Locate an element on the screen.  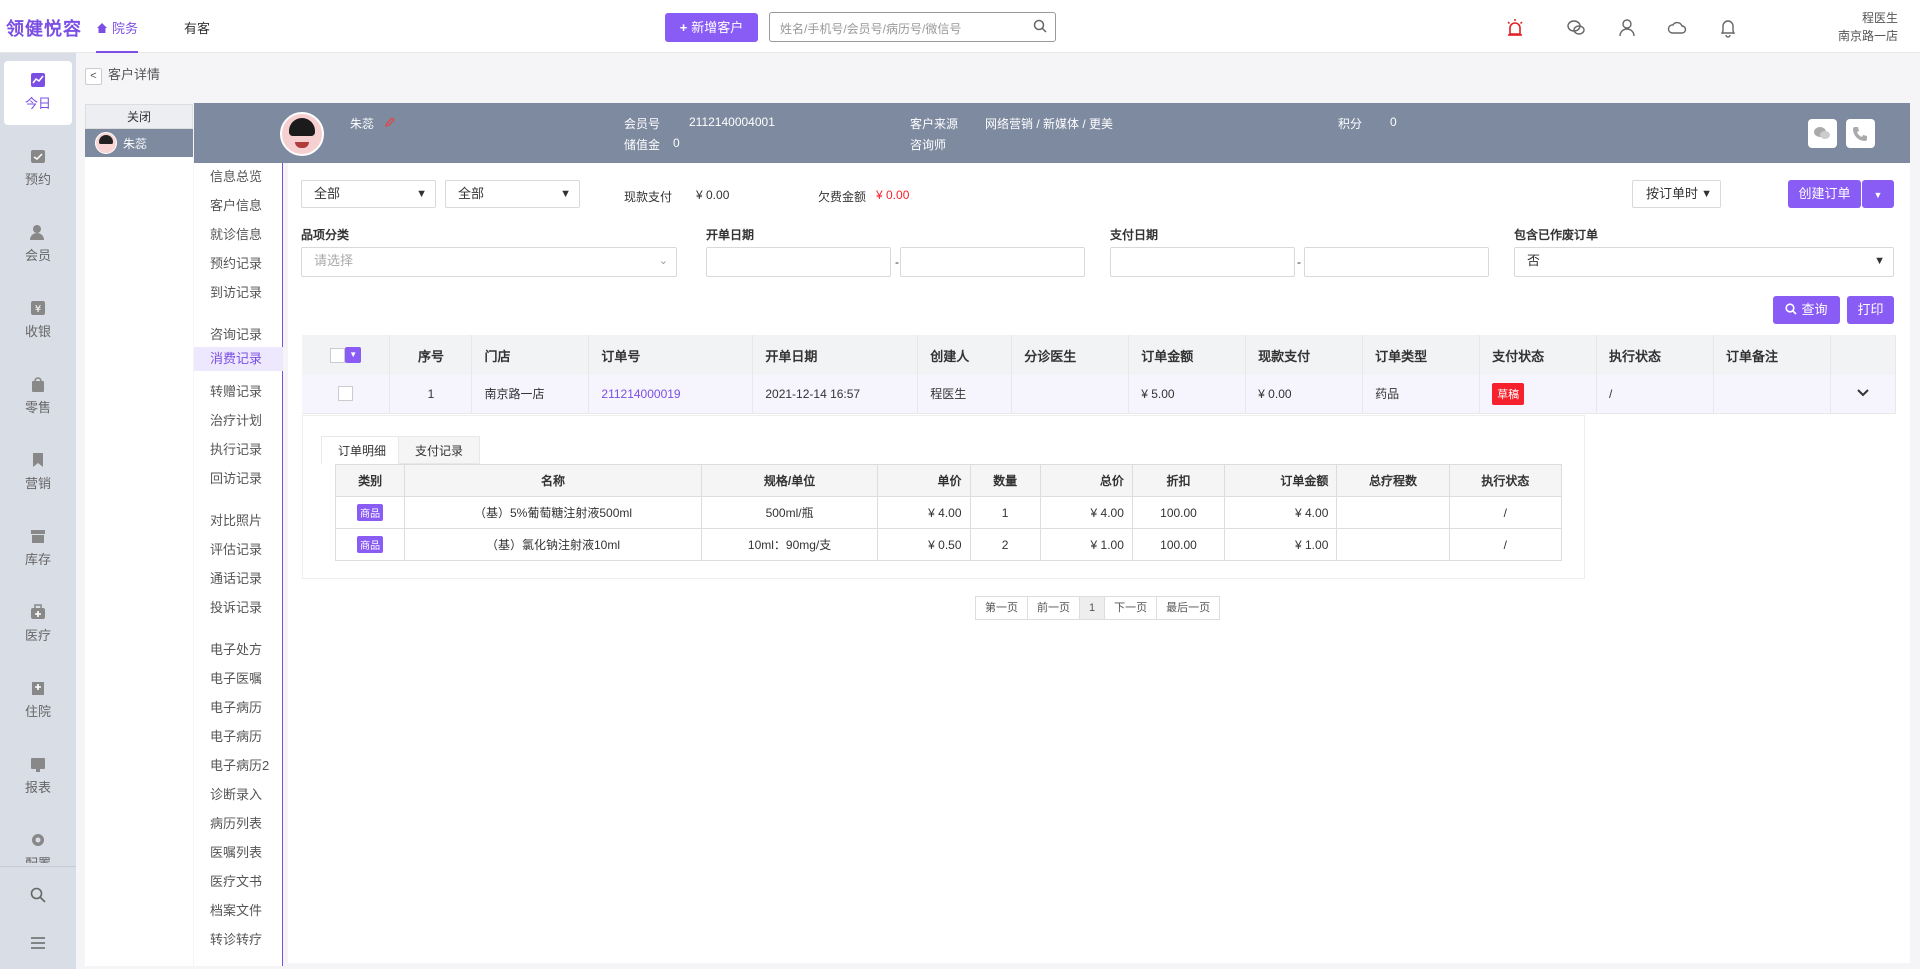
category-select: 请选择 ⌄ is located at coordinates (489, 262).